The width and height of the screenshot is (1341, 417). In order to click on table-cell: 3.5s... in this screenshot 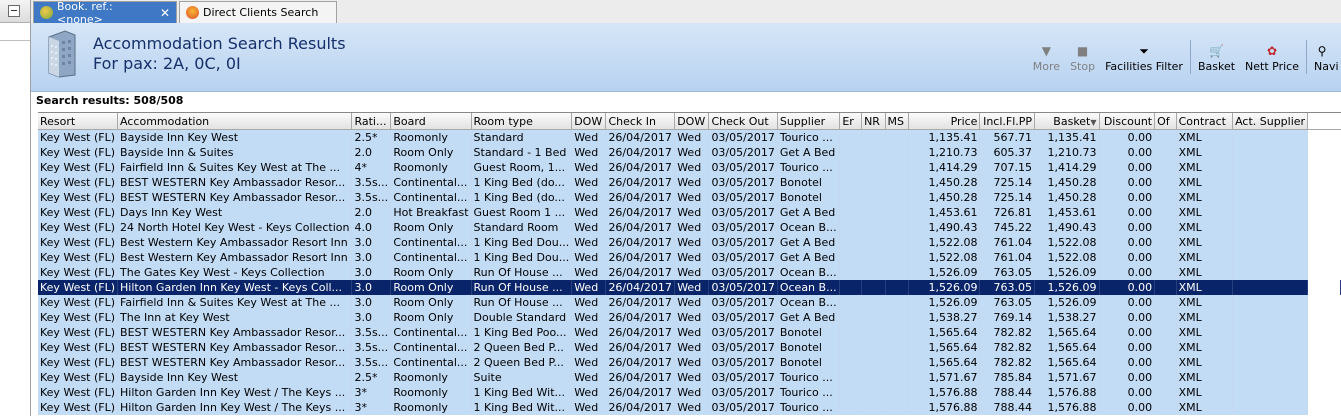, I will do `click(371, 362)`.